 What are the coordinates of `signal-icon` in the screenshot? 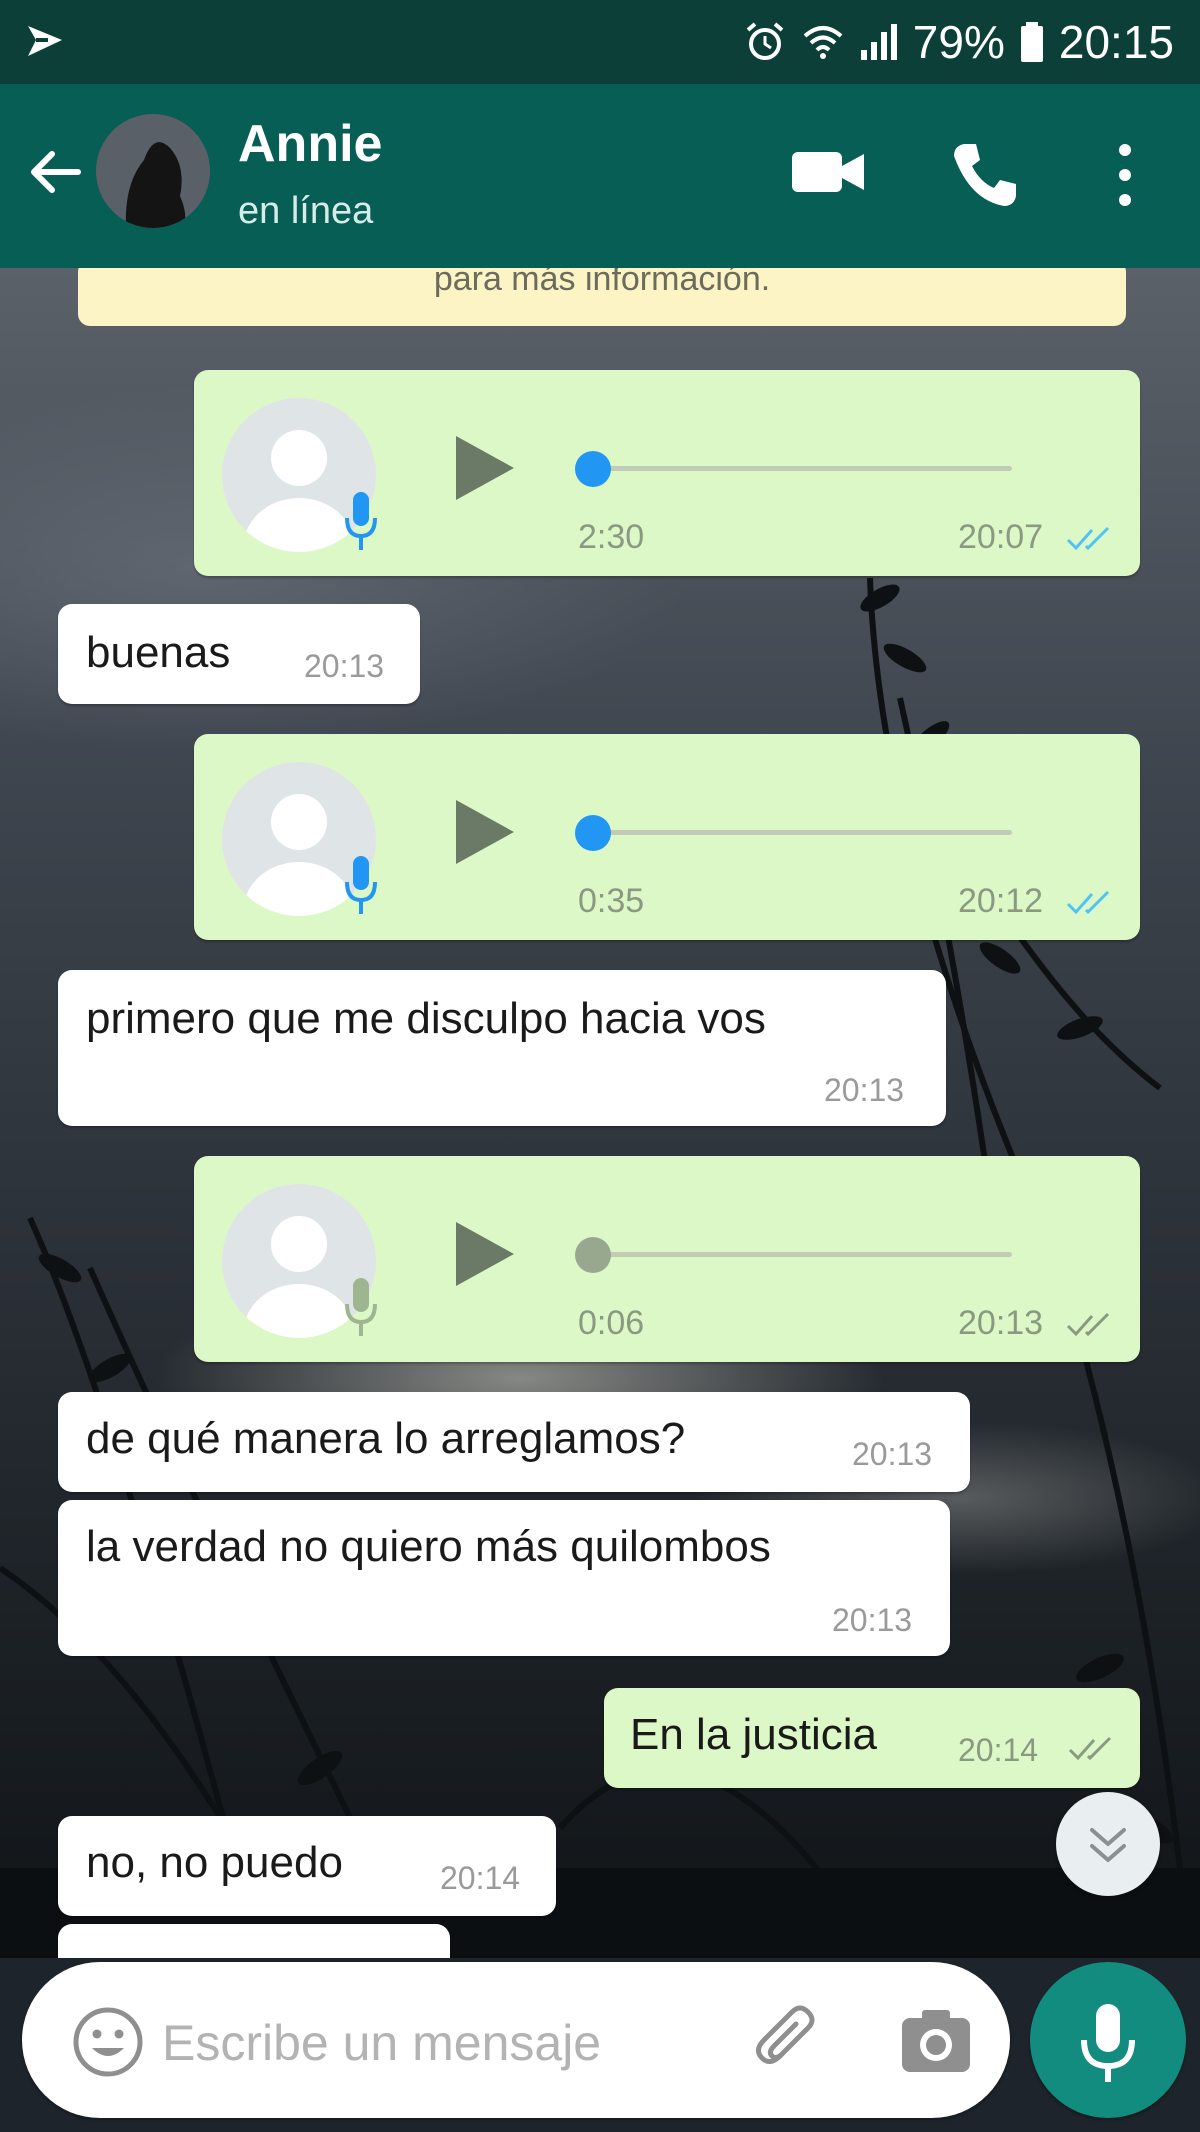 It's located at (878, 42).